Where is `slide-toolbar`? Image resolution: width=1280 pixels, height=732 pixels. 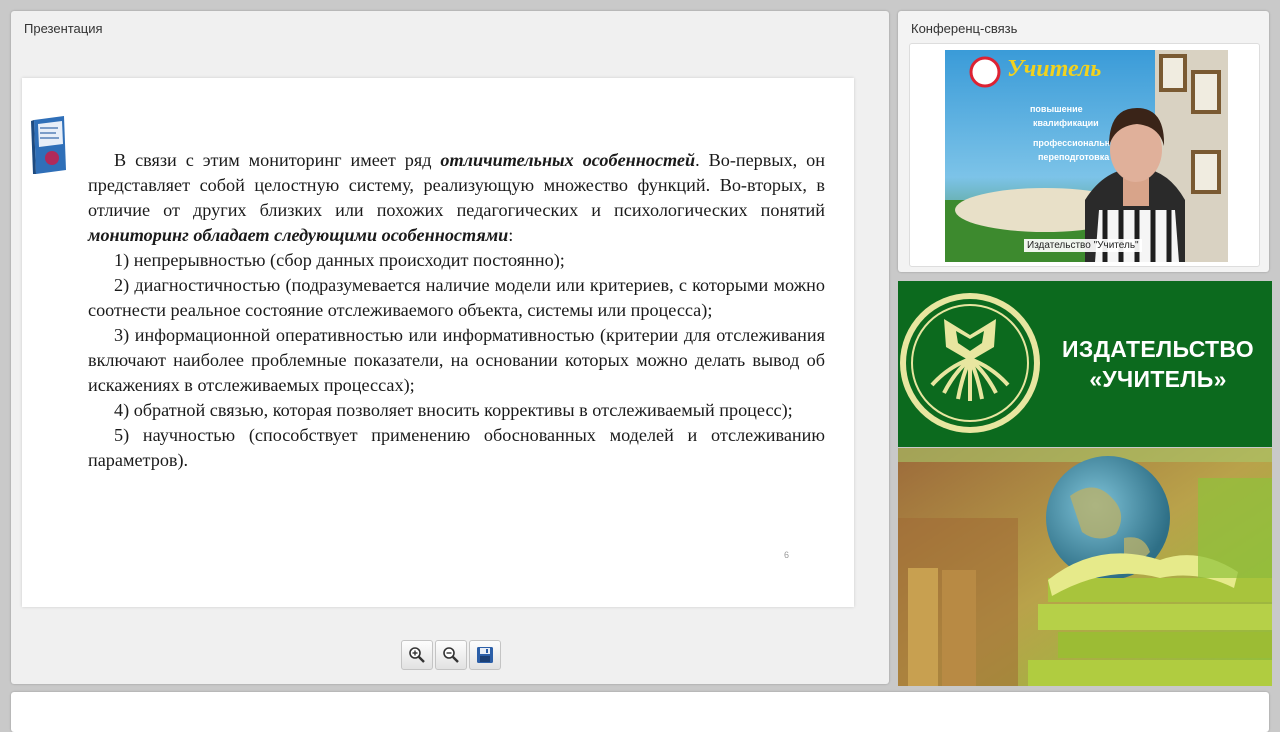 slide-toolbar is located at coordinates (451, 655).